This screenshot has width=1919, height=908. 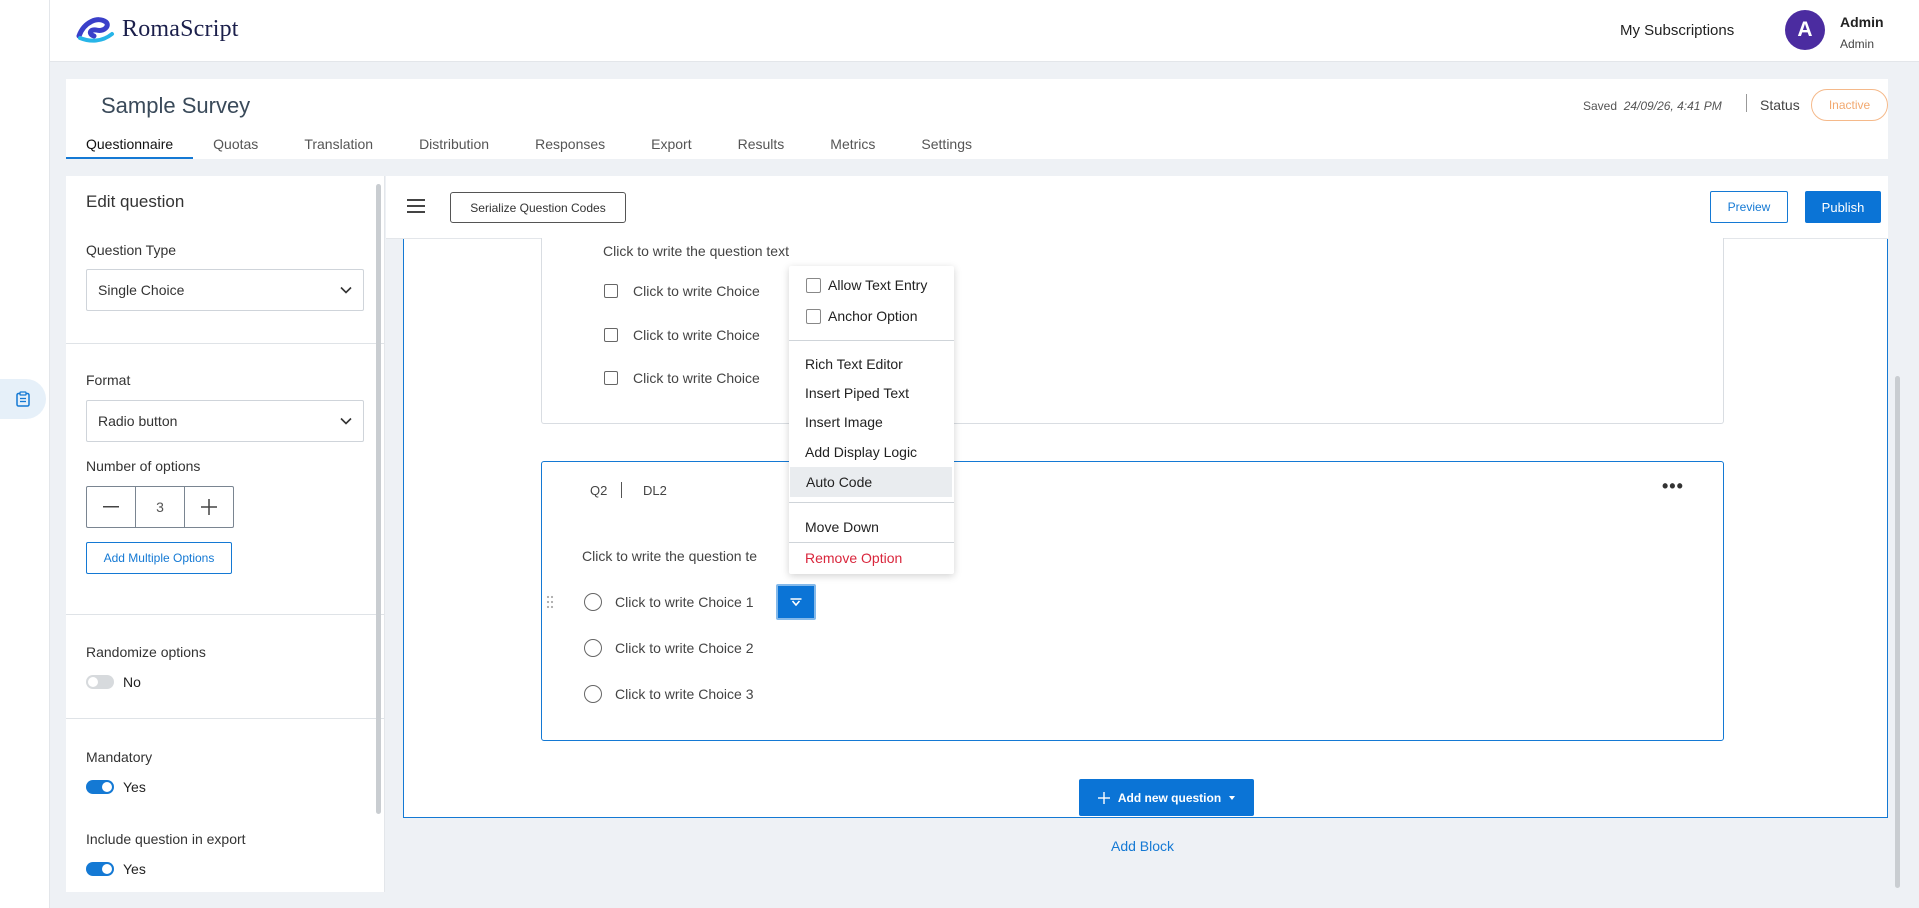 What do you see at coordinates (116, 787) in the screenshot?
I see `mandatory-row: Yes` at bounding box center [116, 787].